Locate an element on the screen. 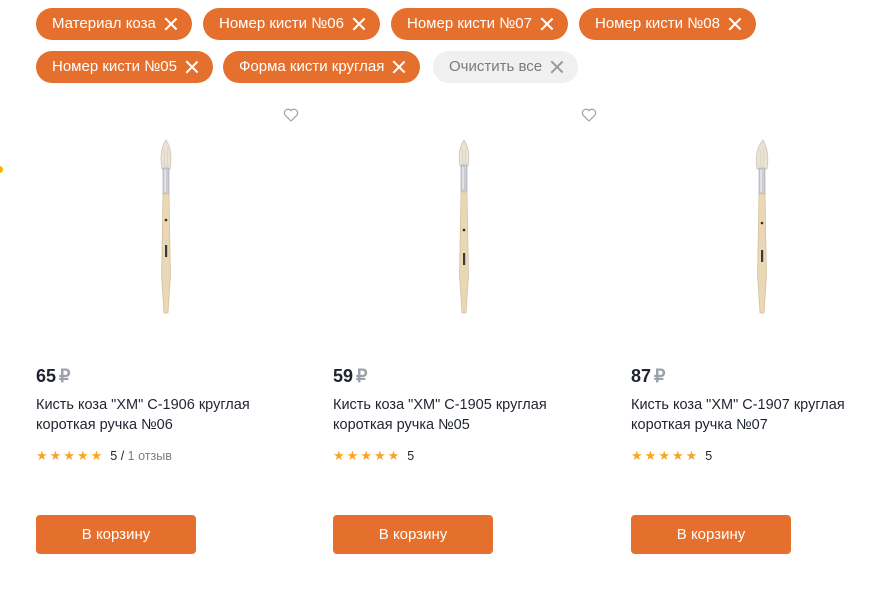 The width and height of the screenshot is (871, 590). filter-chip-label: Номер кисти №05 is located at coordinates (114, 66).